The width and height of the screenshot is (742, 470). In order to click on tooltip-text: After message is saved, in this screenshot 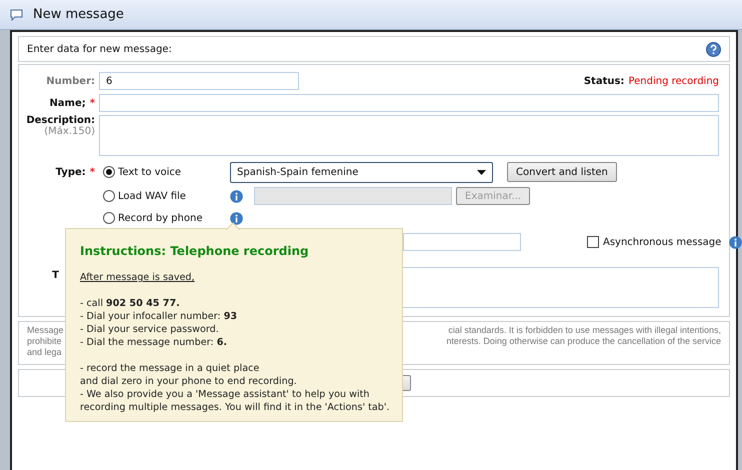, I will do `click(137, 277)`.